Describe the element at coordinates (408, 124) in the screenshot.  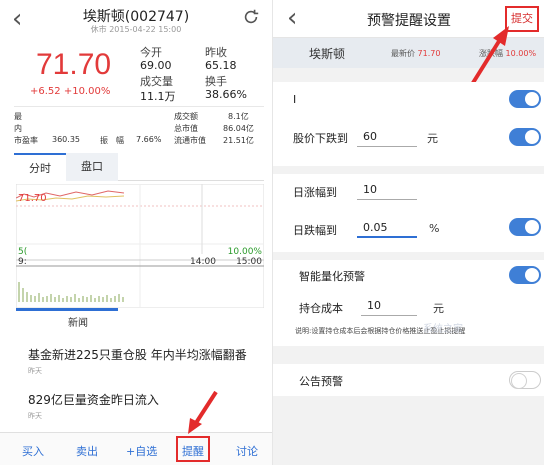
I see `price-alert-card: I 股价下跌到 元` at that location.